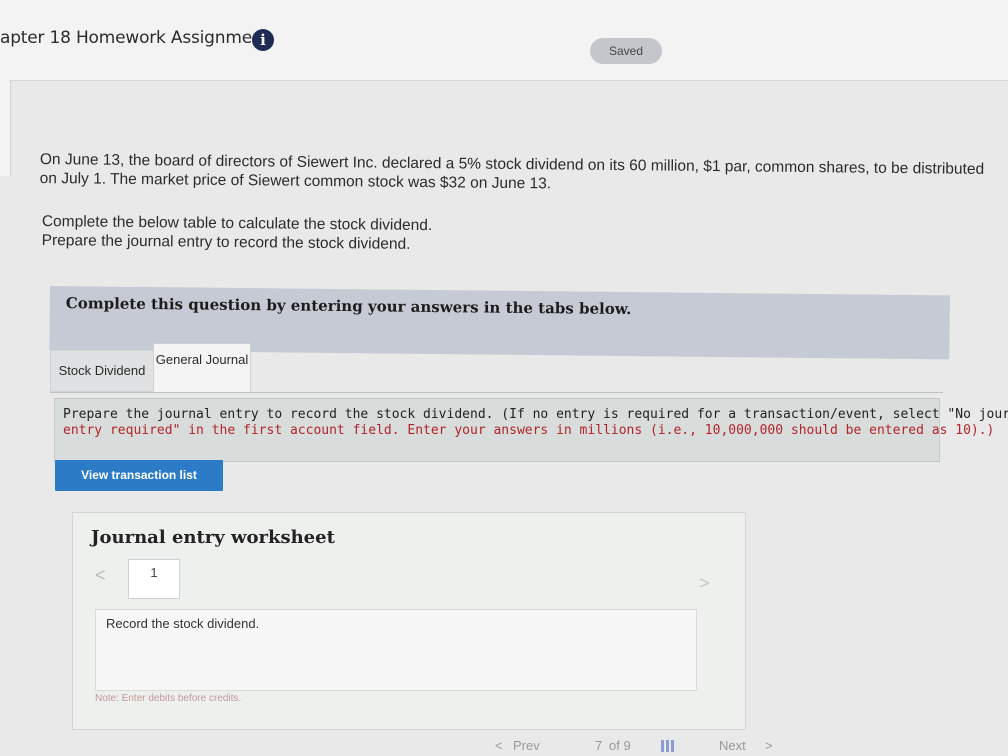 The height and width of the screenshot is (756, 1008). I want to click on worksheet-note: Note: Enter debits before credits., so click(168, 698).